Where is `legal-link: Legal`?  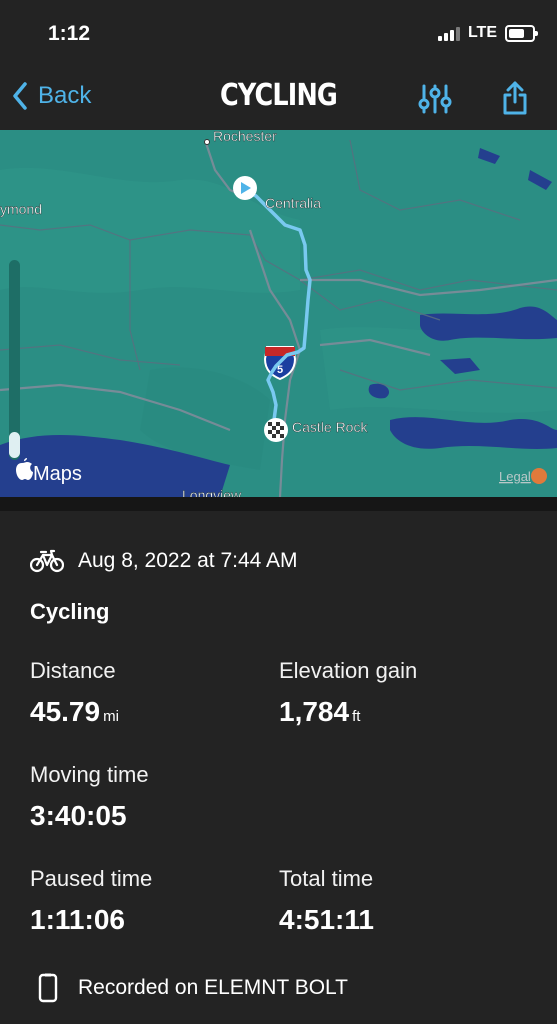
legal-link: Legal is located at coordinates (515, 476).